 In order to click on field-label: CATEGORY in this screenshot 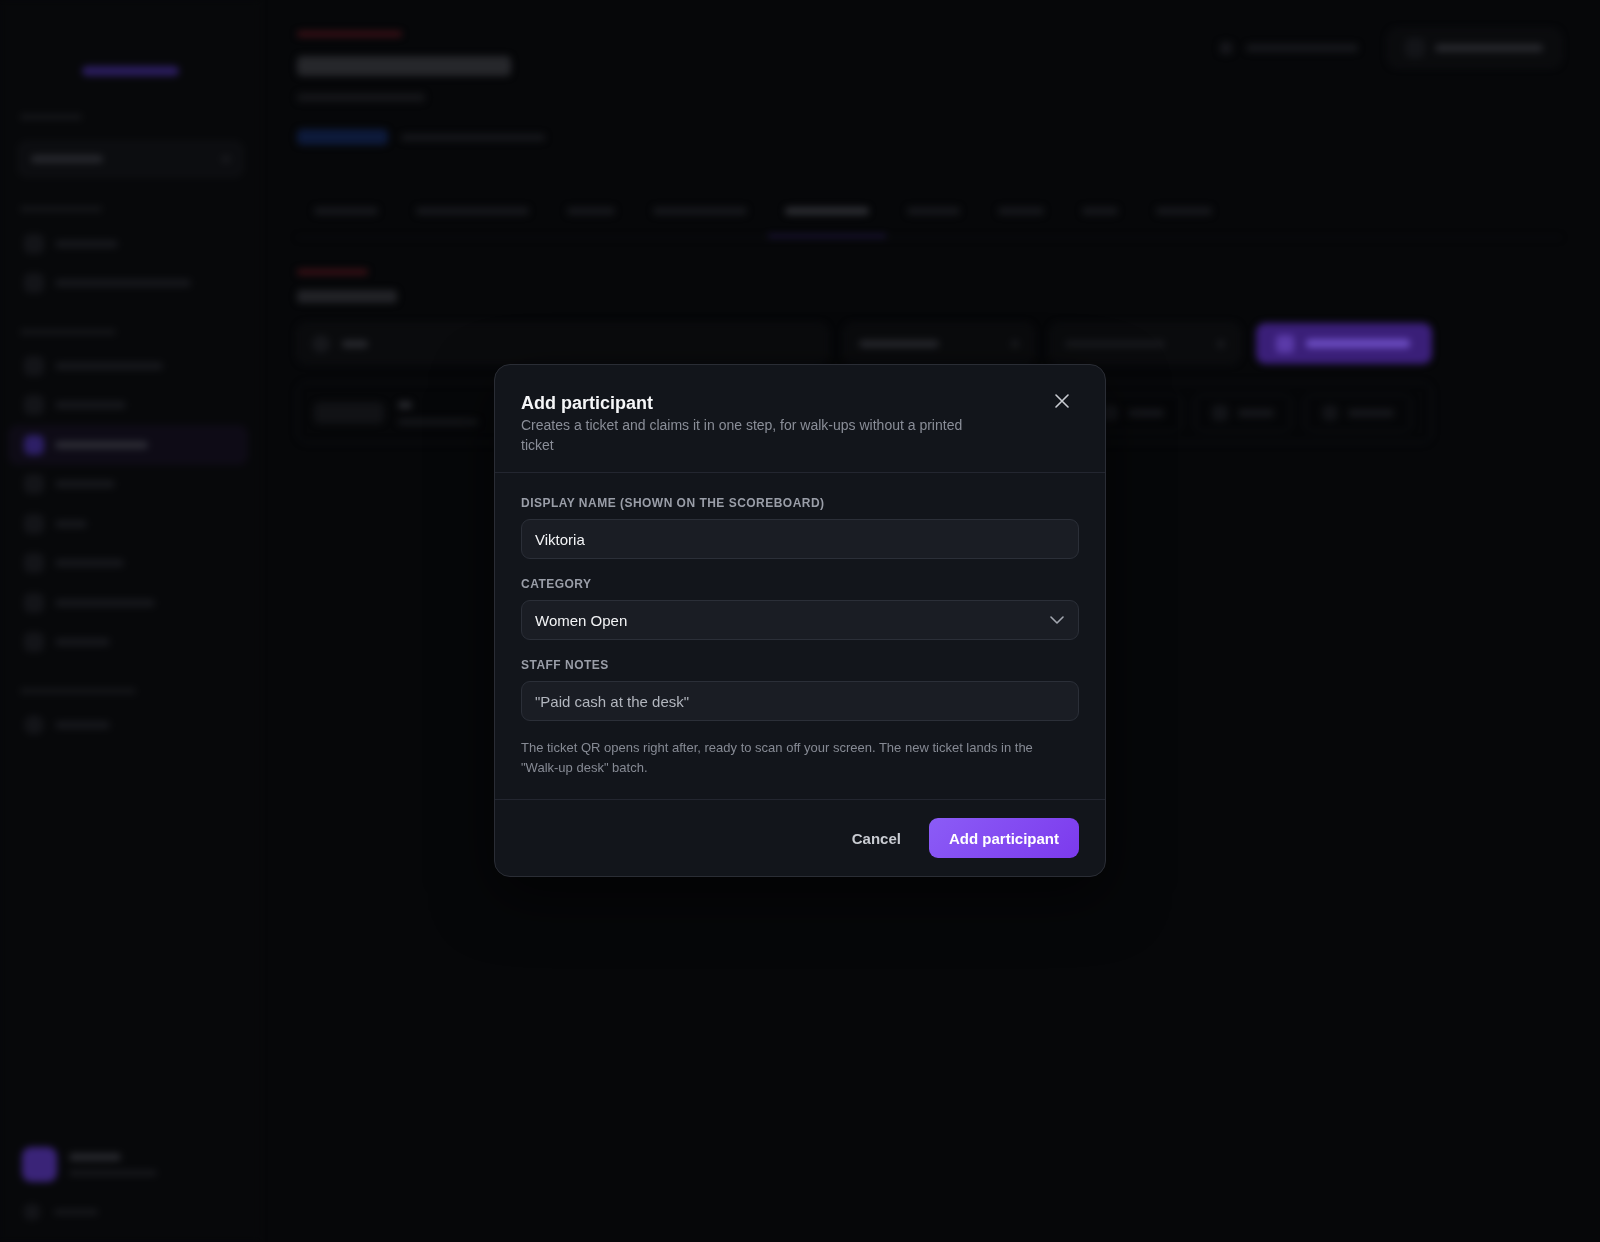, I will do `click(557, 584)`.